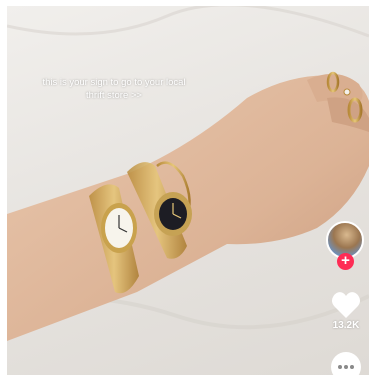 This screenshot has width=369, height=375. Describe the element at coordinates (346, 325) in the screenshot. I see `like-count: 13.2K` at that location.